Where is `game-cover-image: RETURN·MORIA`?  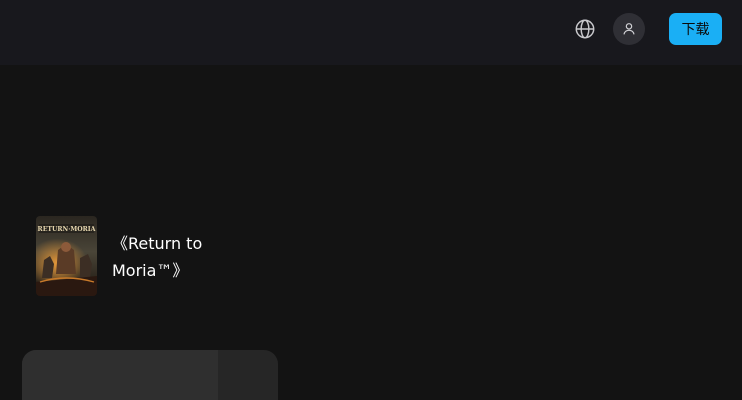
game-cover-image: RETURN·MORIA is located at coordinates (66, 256).